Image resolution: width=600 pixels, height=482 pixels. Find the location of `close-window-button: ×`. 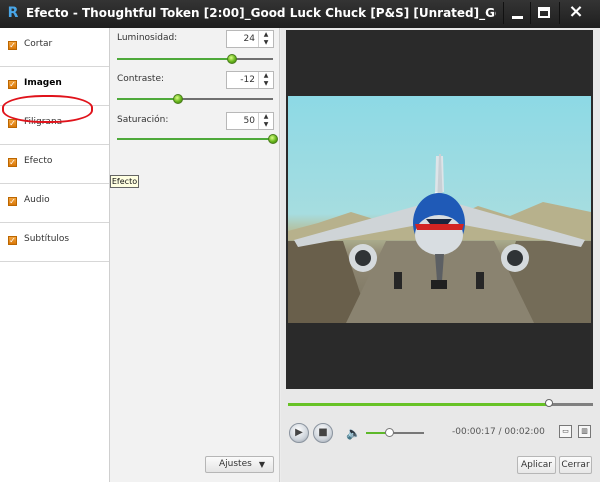

close-window-button: × is located at coordinates (575, 13).